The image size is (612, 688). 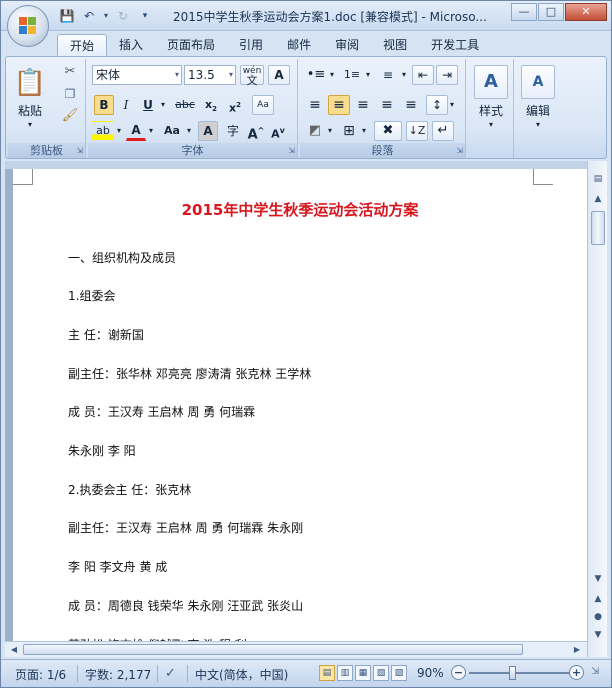 I want to click on subscript-button: x2, so click(x=211, y=105).